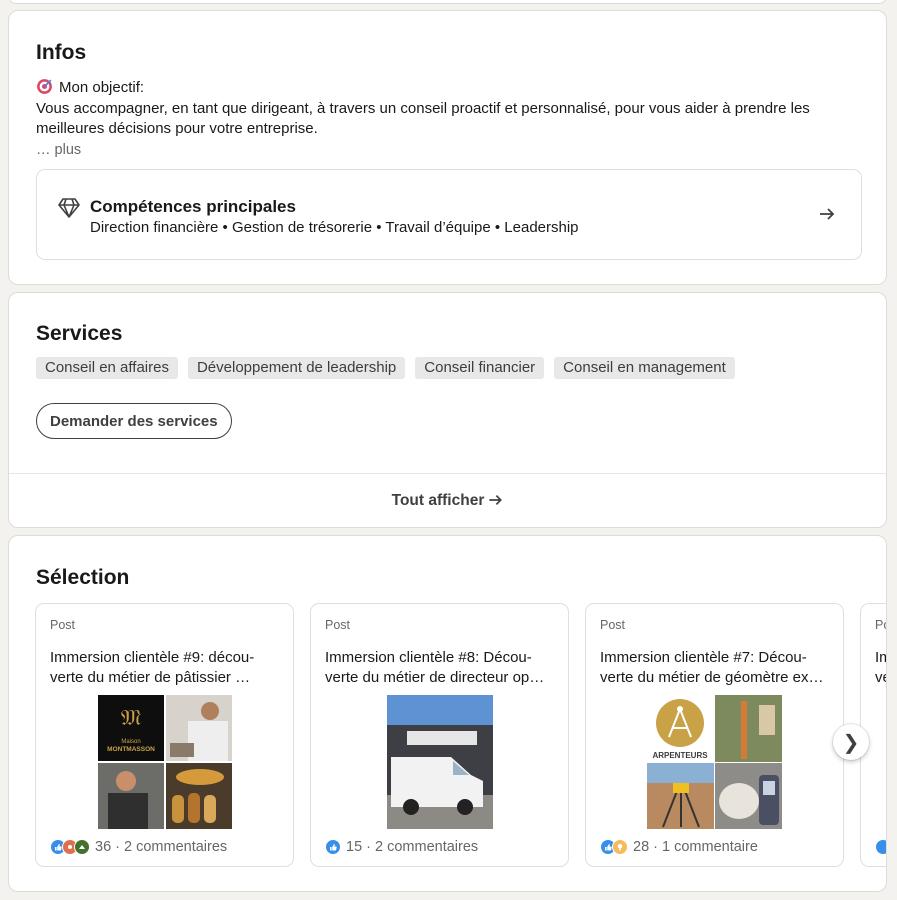 This screenshot has width=897, height=900. Describe the element at coordinates (165, 762) in the screenshot. I see `post-image: 𝔐 Maison MONTMASSON` at that location.